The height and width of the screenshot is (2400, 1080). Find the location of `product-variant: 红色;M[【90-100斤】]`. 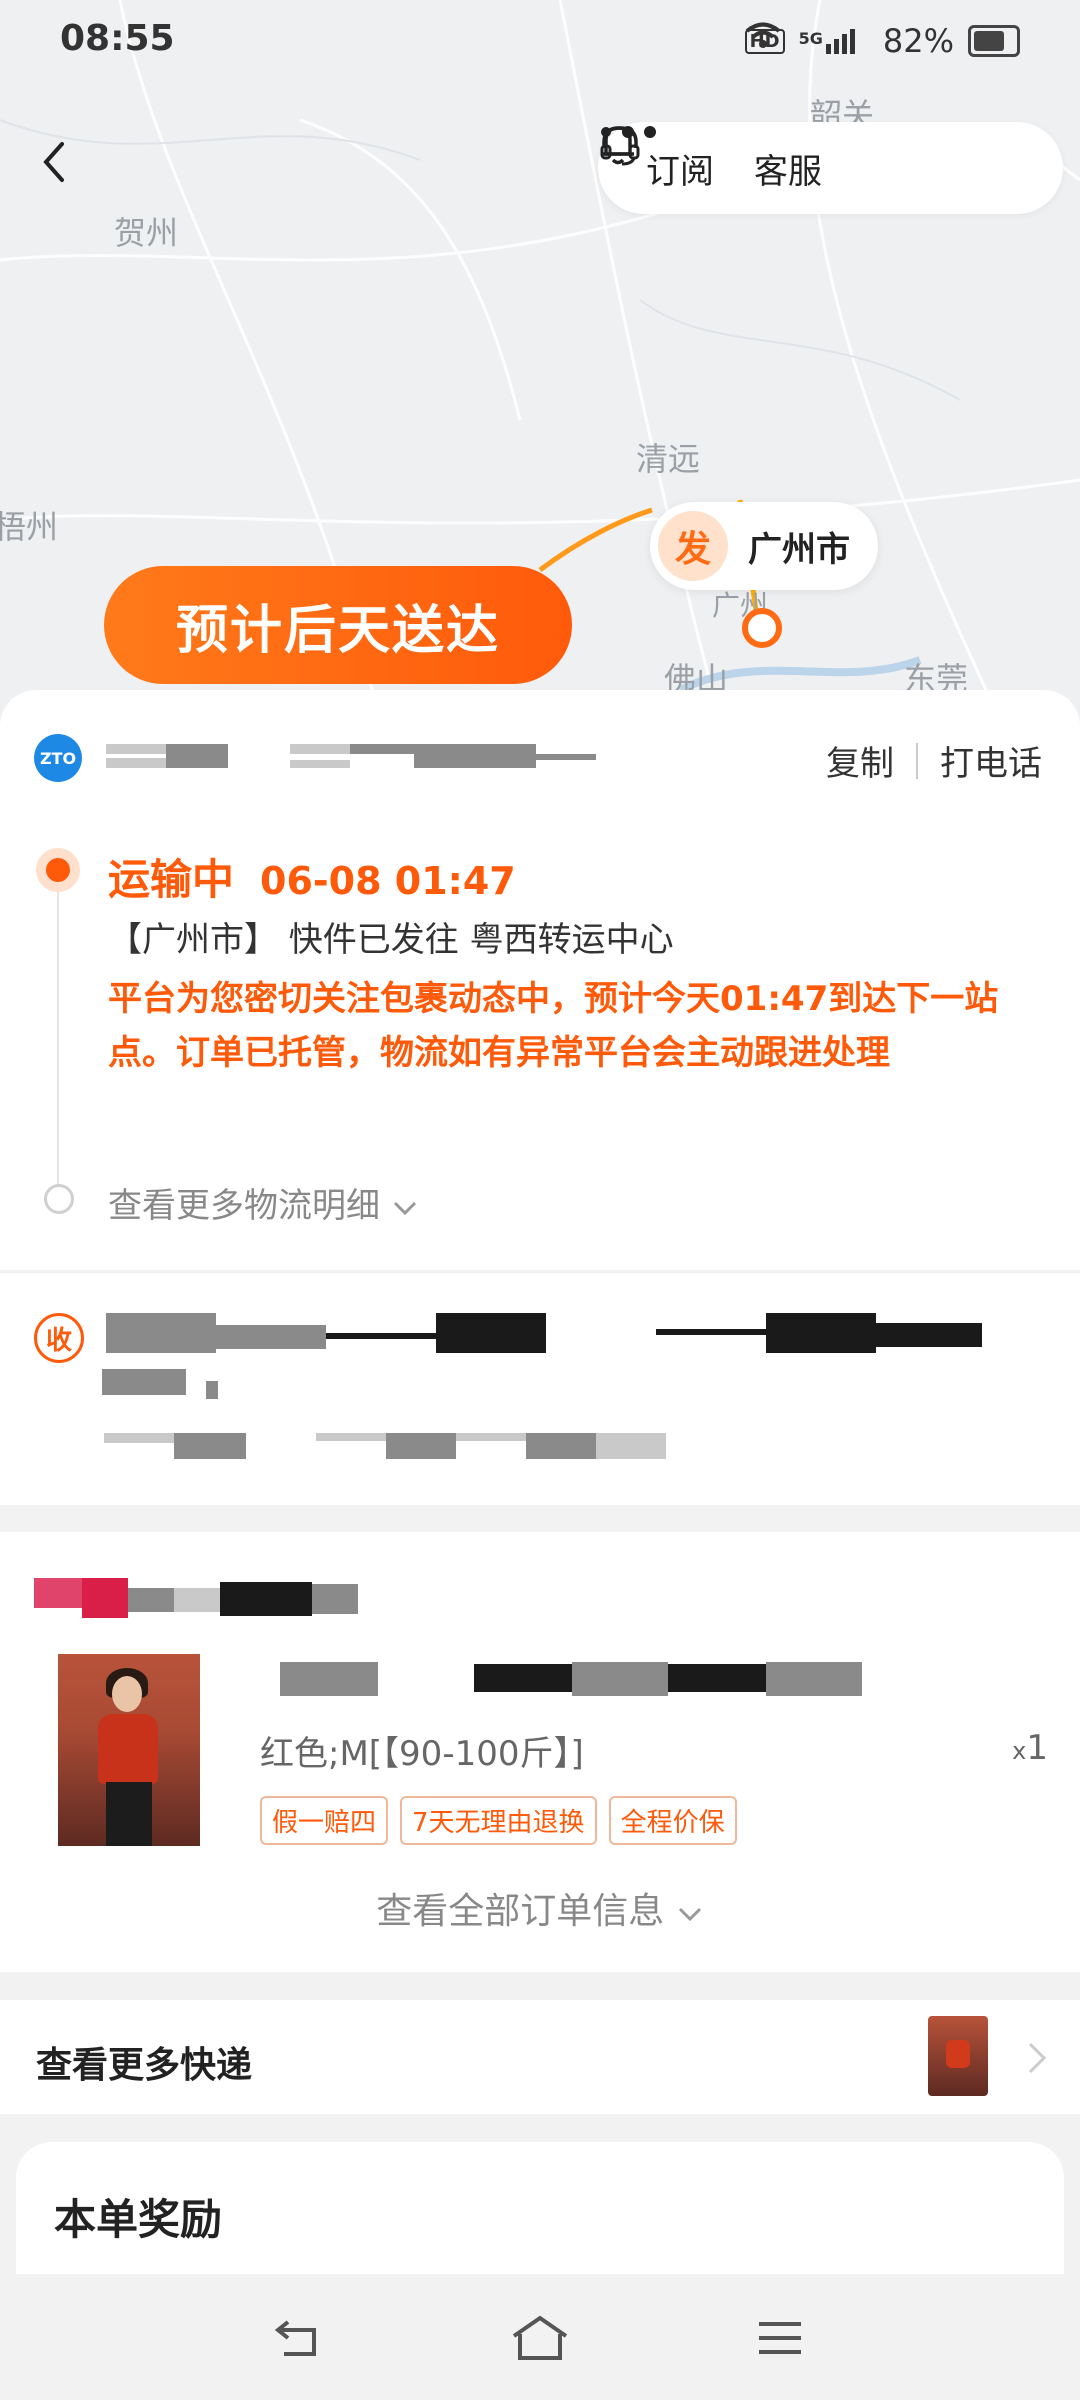

product-variant: 红色;M[【90-100斤】] is located at coordinates (422, 1754).